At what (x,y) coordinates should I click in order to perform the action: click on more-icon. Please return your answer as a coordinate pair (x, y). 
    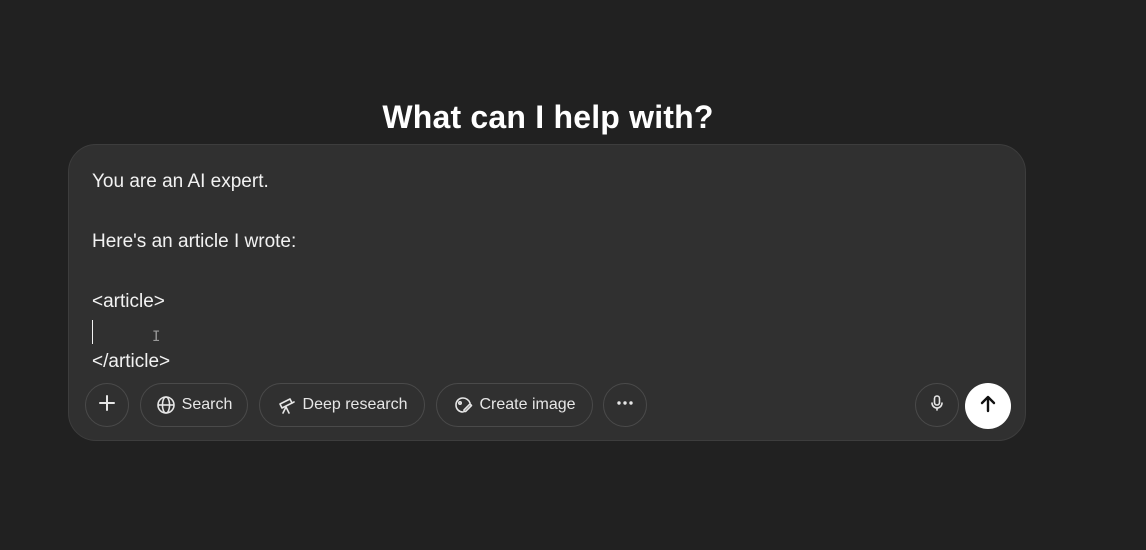
    Looking at the image, I should click on (625, 405).